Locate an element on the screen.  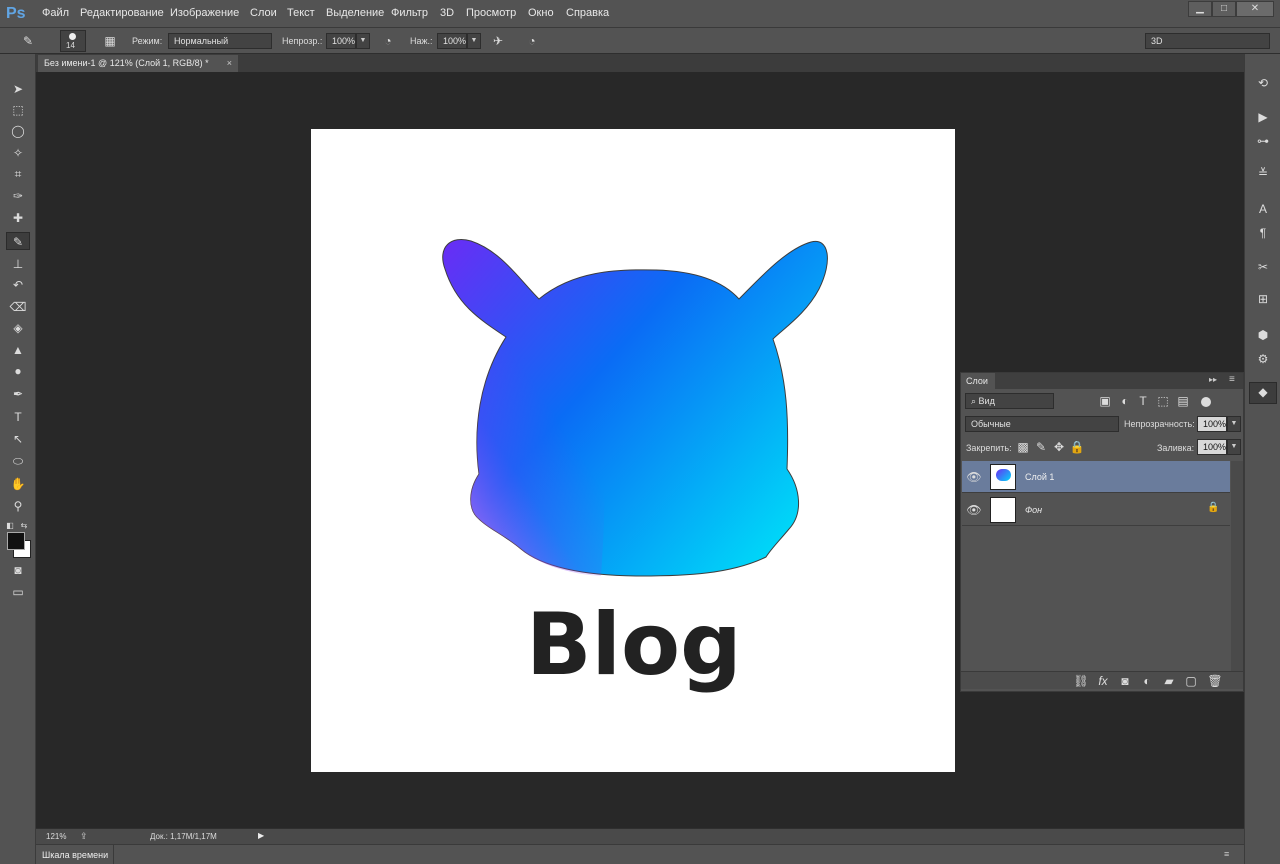
filter-pixel-icon: ▣ is located at coordinates (1105, 401).